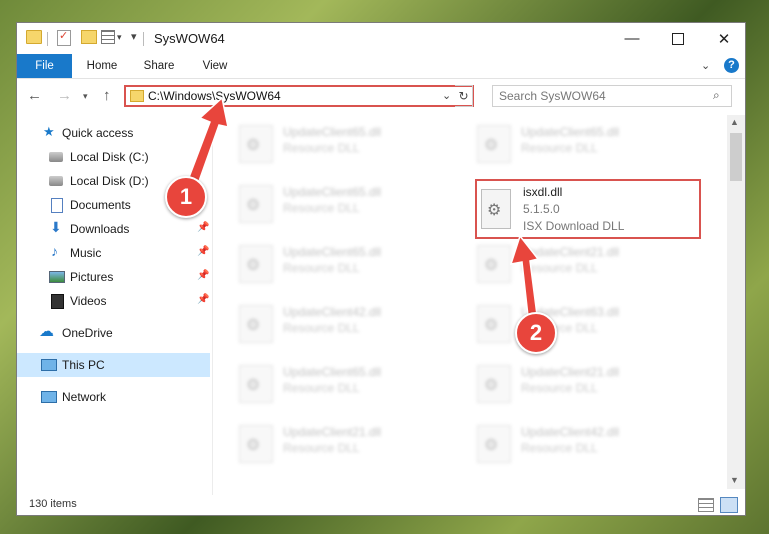  Describe the element at coordinates (543, 192) in the screenshot. I see `file-name: isxdl.dll` at that location.